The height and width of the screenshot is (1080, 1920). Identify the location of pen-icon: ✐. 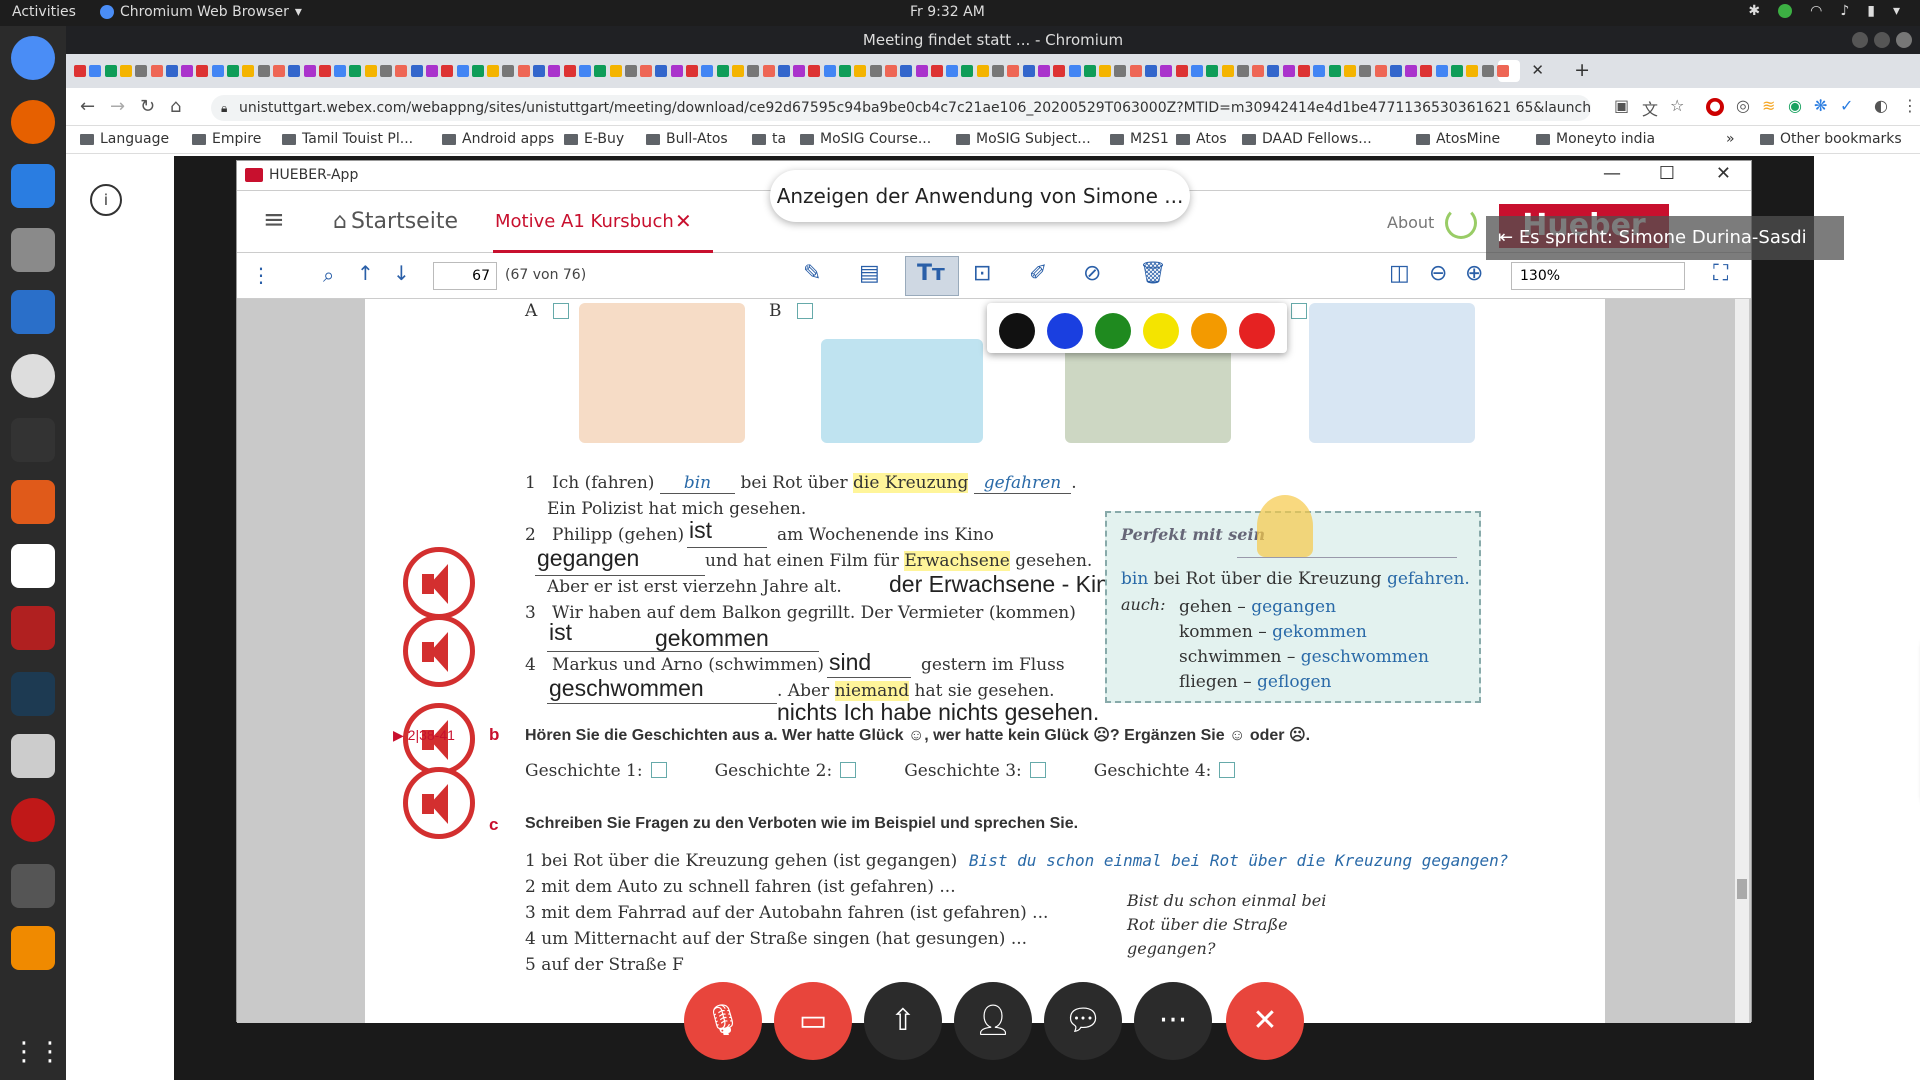
(1038, 273).